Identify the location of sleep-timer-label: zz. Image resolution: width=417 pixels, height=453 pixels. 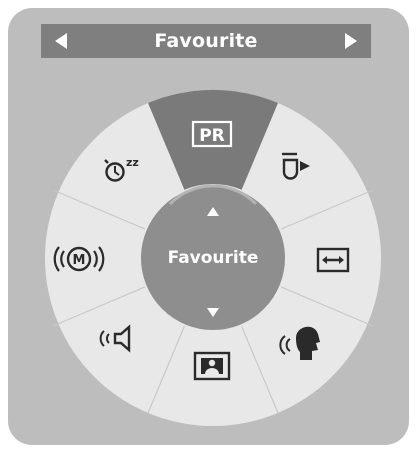
(132, 162).